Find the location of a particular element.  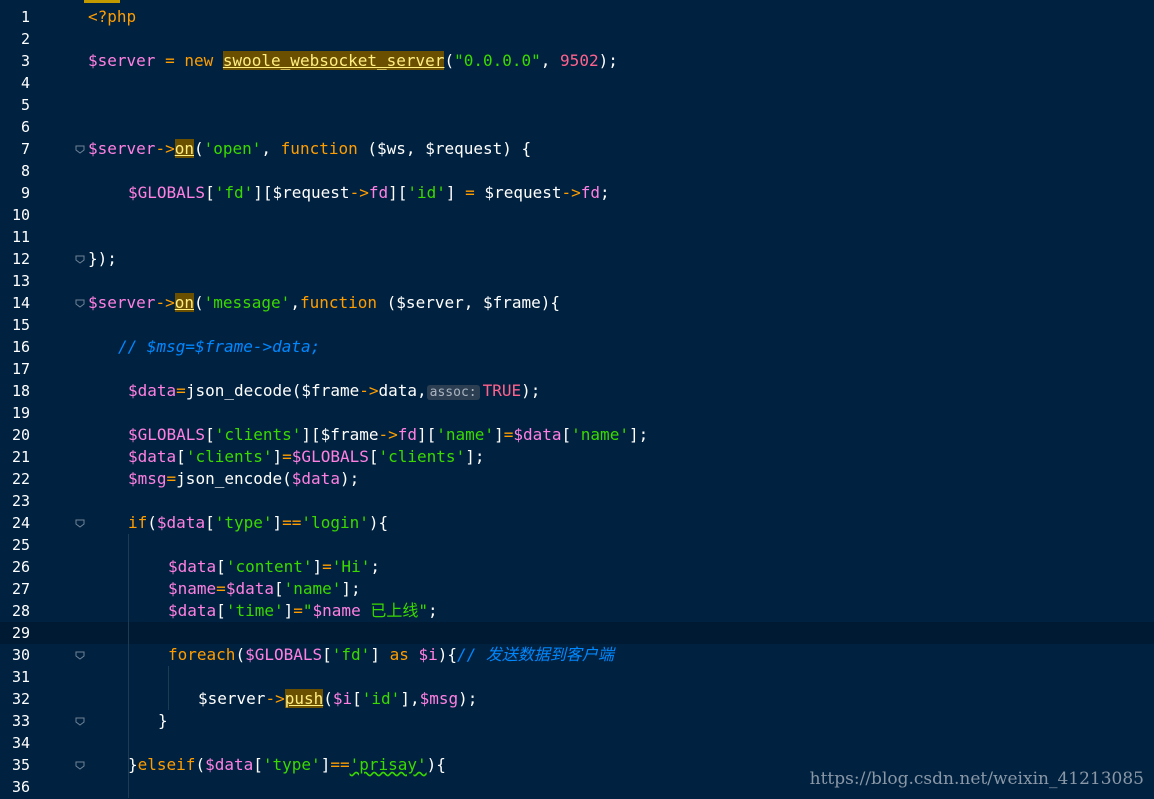

line-number: 34 is located at coordinates (20, 743).